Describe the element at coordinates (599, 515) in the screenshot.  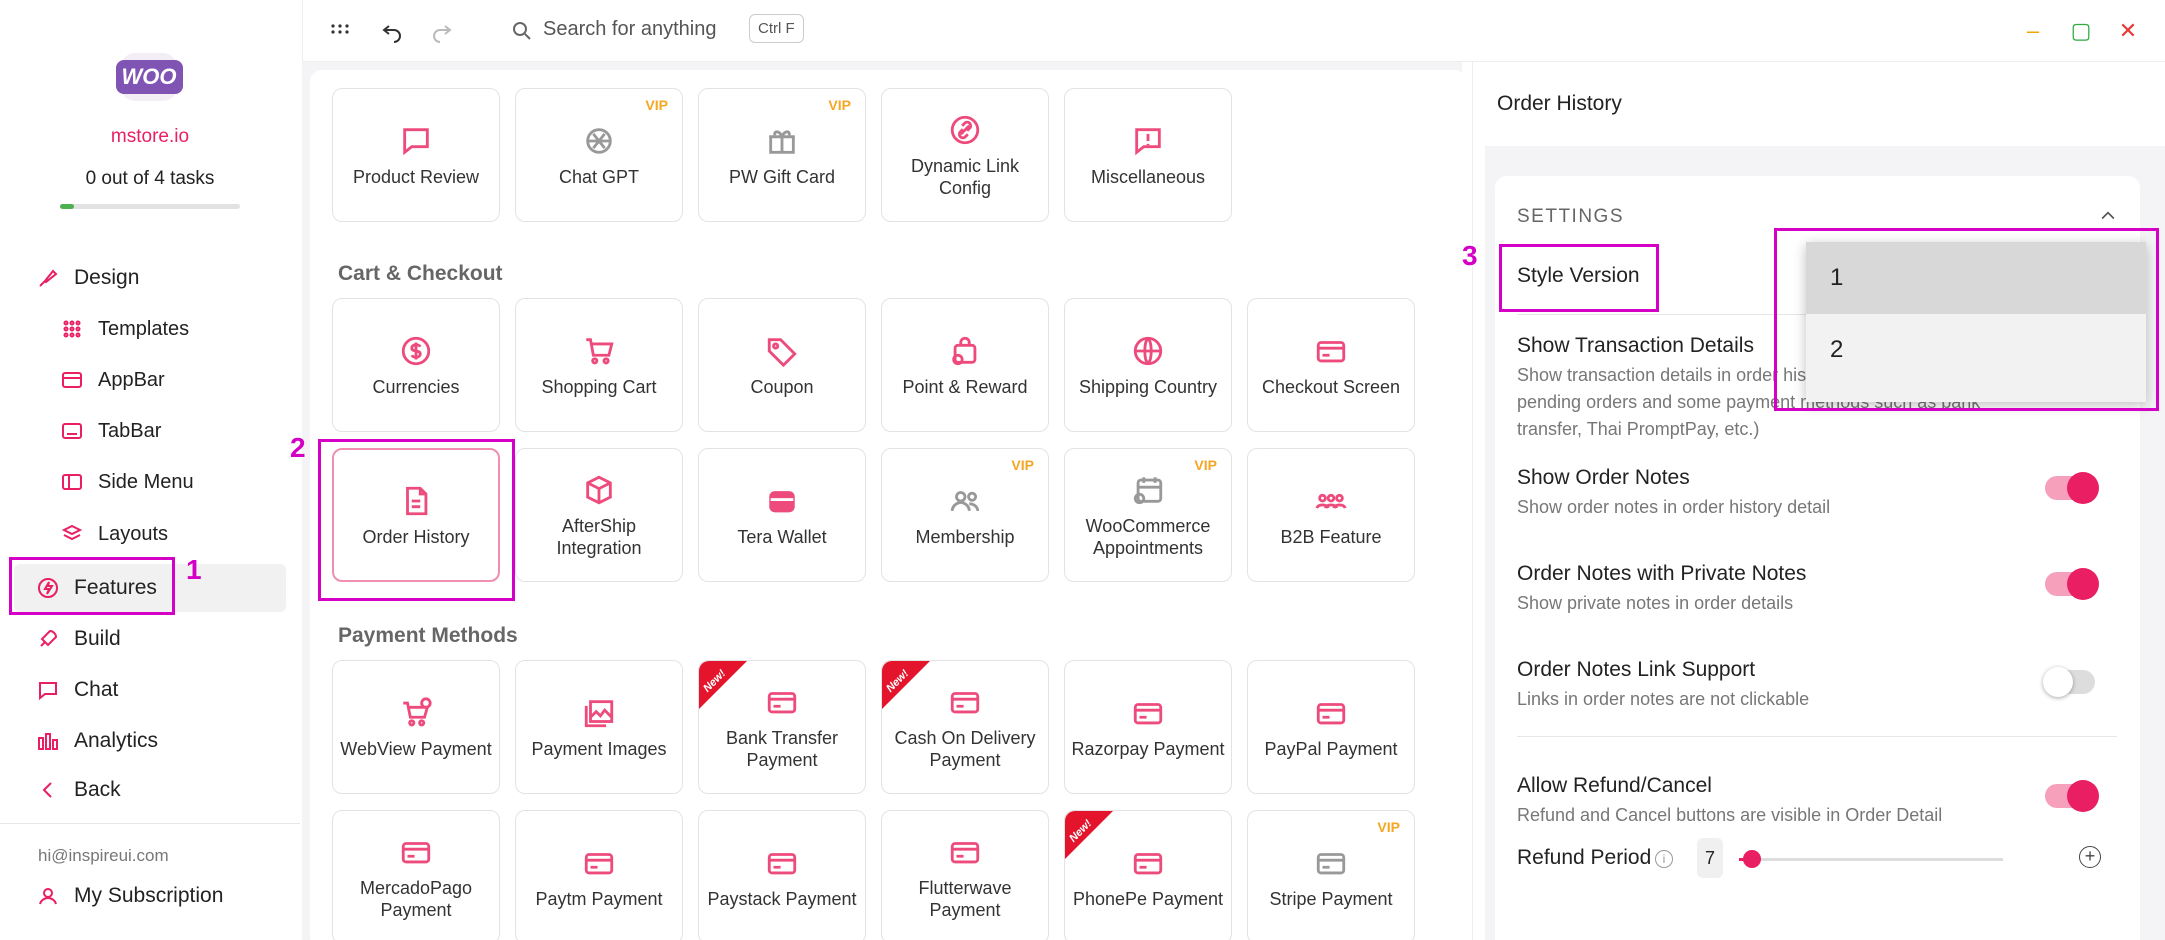
I see `feature-card-aftership: AfterShip Integration` at that location.